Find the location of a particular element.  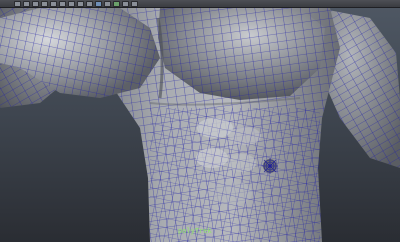

object-name-label: polyTrek is located at coordinates (195, 231).